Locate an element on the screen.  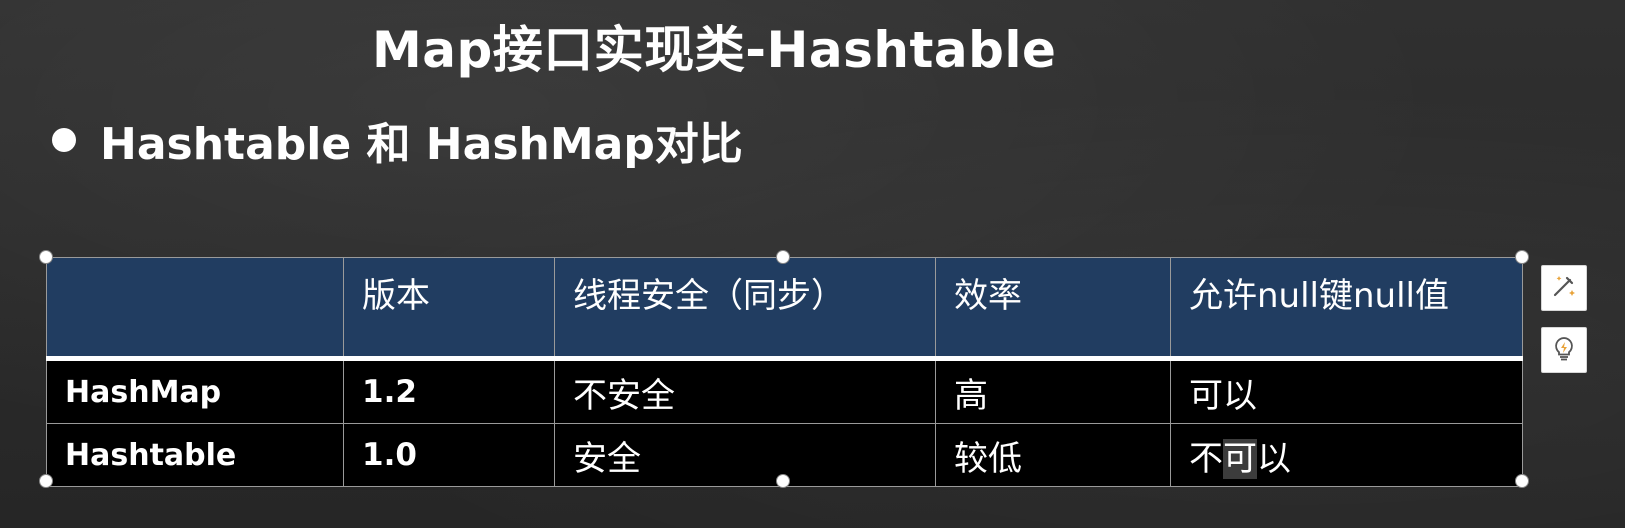
text-segment: 不 is located at coordinates (1206, 458).